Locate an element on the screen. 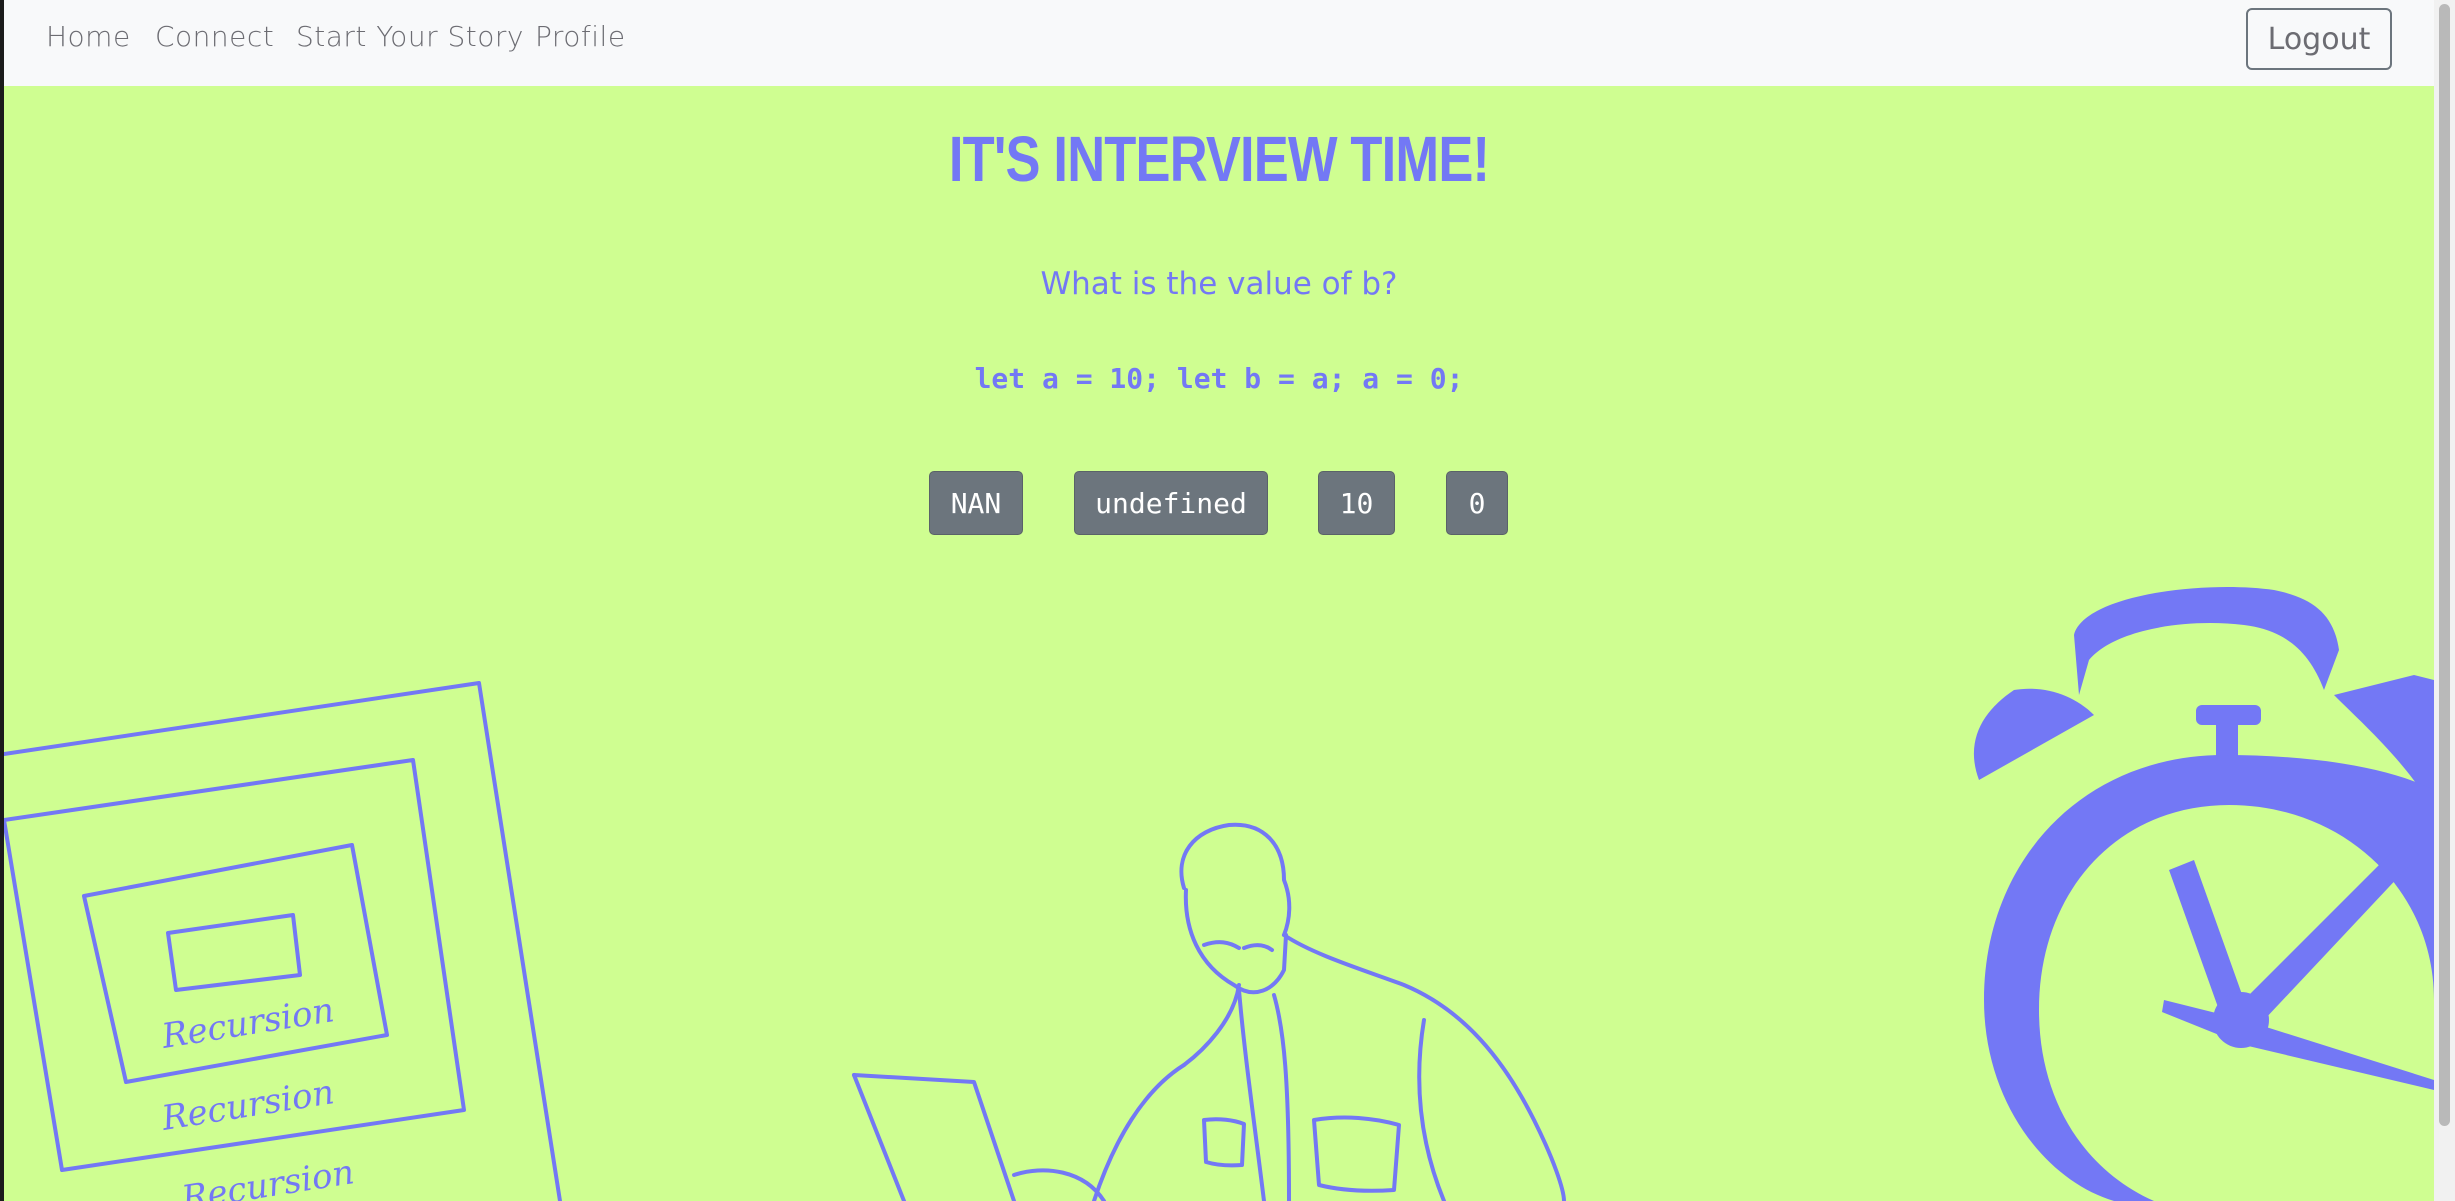 The width and height of the screenshot is (2455, 1201). answer-button-0: 0 is located at coordinates (1477, 503).